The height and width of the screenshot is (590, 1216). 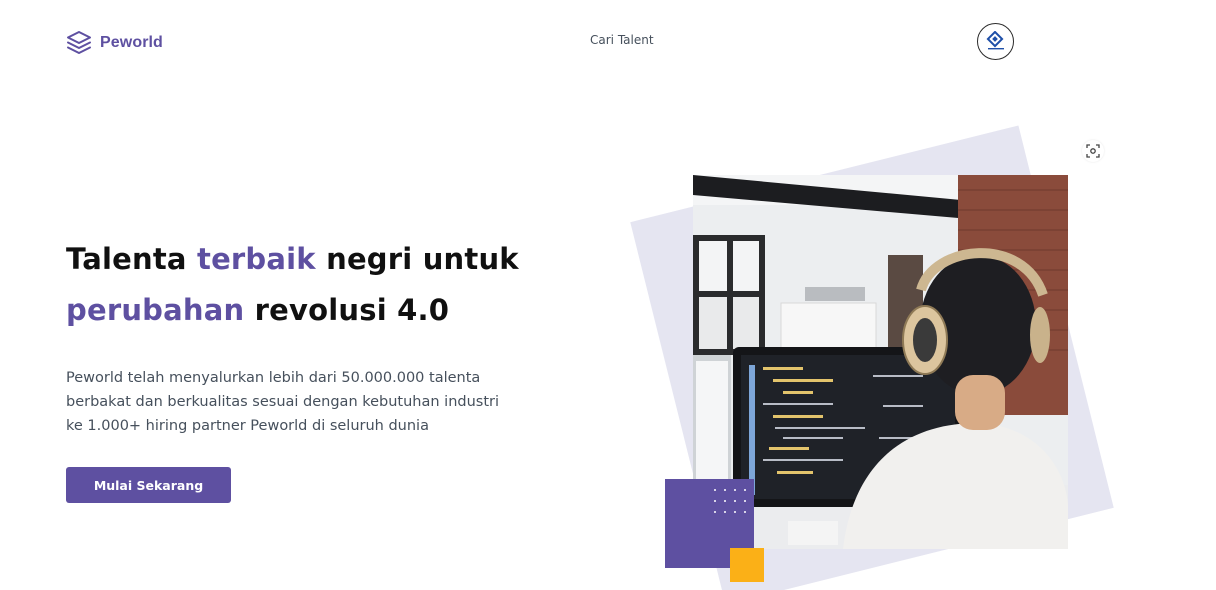 I want to click on company-logo-icon, so click(x=995, y=39).